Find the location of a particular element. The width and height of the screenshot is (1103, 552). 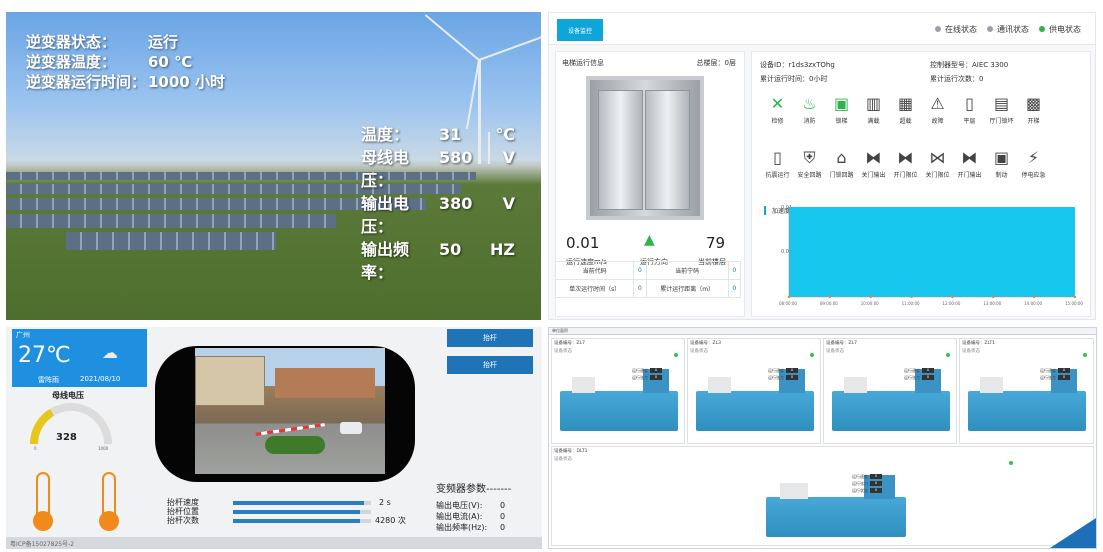

status-indicator: ▤ 厅门锁坏 is located at coordinates (1001, 109).